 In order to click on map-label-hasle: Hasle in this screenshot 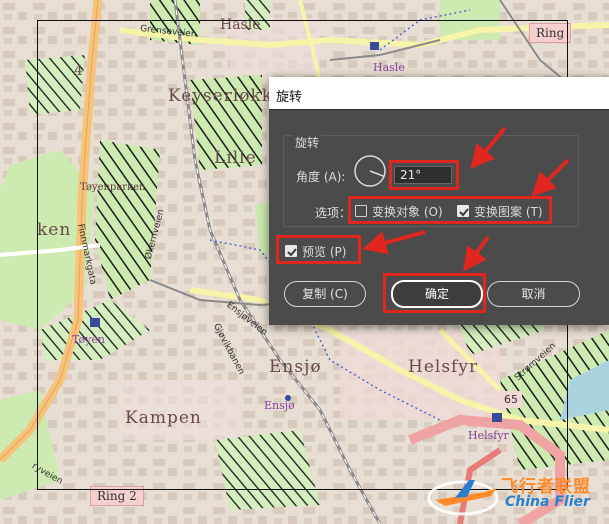, I will do `click(240, 25)`.